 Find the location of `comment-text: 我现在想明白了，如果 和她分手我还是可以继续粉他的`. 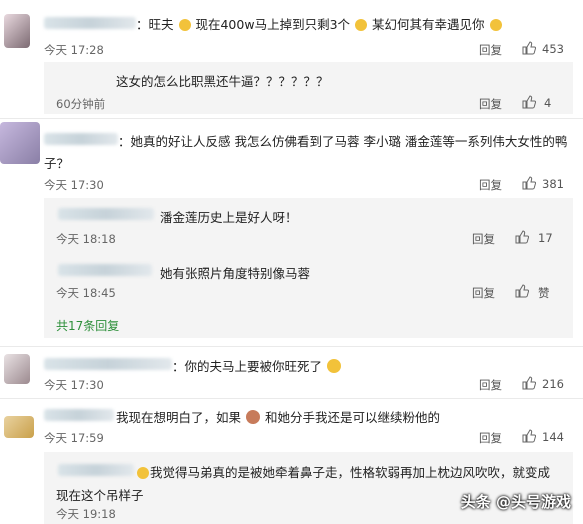

comment-text: 我现在想明白了，如果 和她分手我还是可以继续粉他的 is located at coordinates (278, 417).